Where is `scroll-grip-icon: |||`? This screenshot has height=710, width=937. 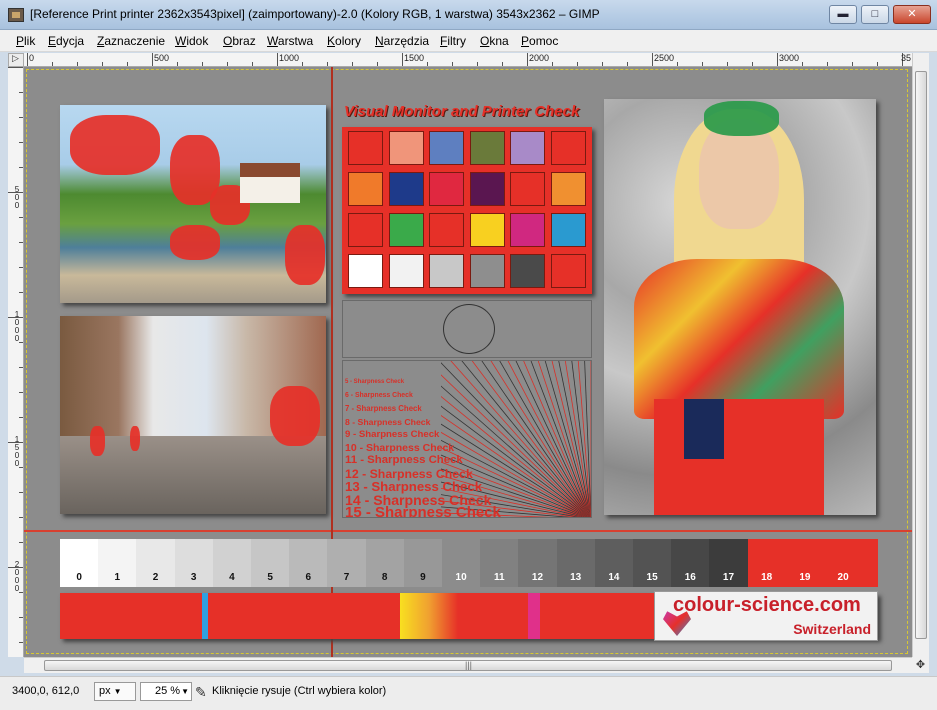 scroll-grip-icon: ||| is located at coordinates (469, 665).